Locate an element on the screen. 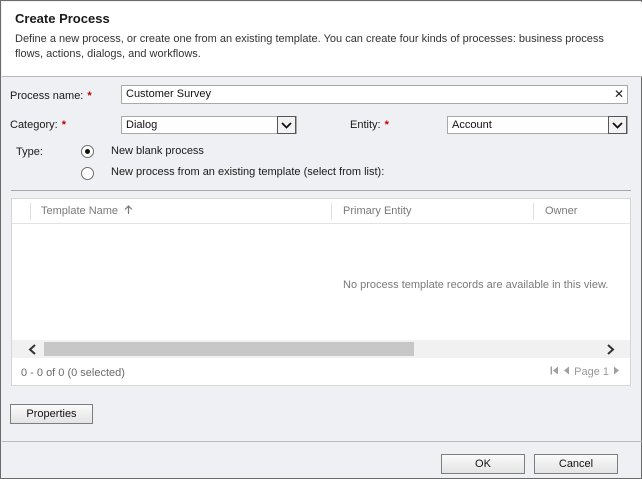 The width and height of the screenshot is (642, 479). footer-divider is located at coordinates (322, 441).